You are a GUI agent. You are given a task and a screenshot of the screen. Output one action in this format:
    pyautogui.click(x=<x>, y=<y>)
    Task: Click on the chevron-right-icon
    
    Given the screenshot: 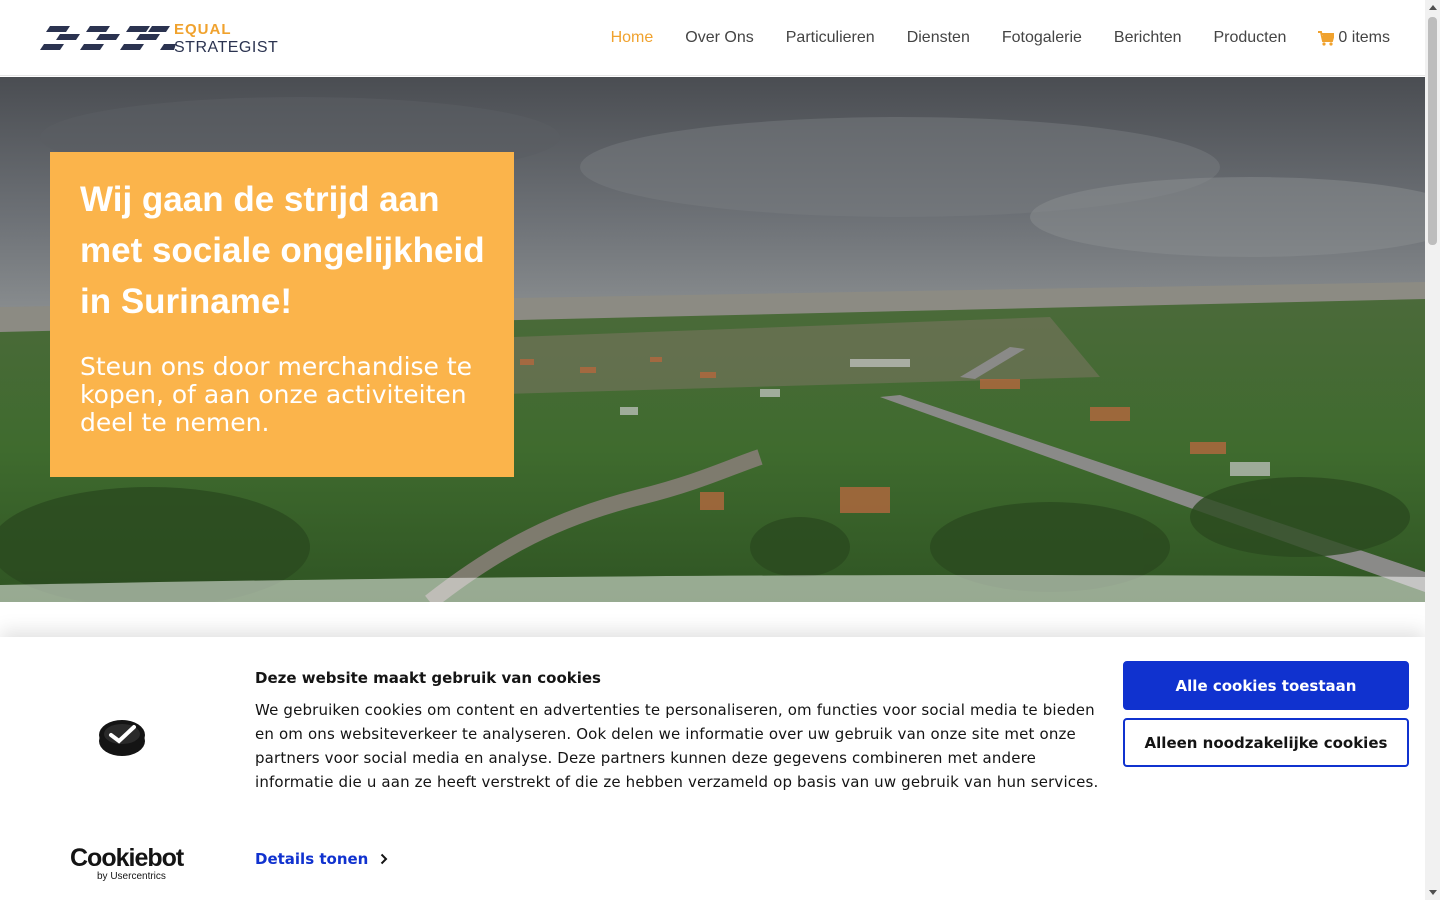 What is the action you would take?
    pyautogui.click(x=384, y=859)
    